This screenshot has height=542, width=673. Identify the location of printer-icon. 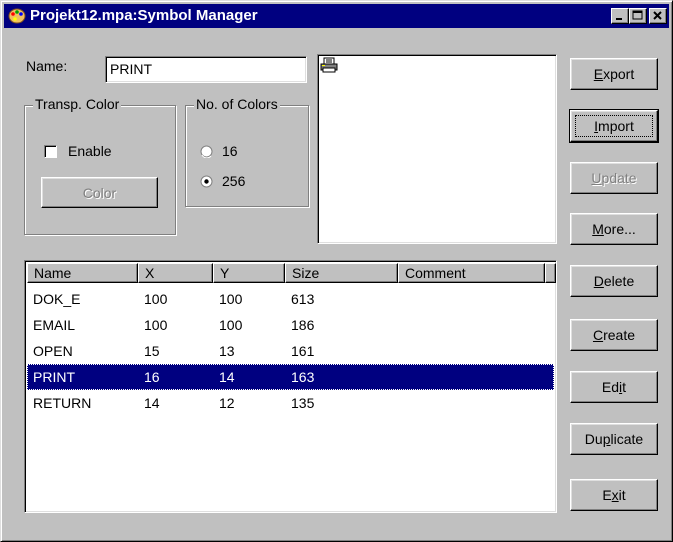
(329, 65).